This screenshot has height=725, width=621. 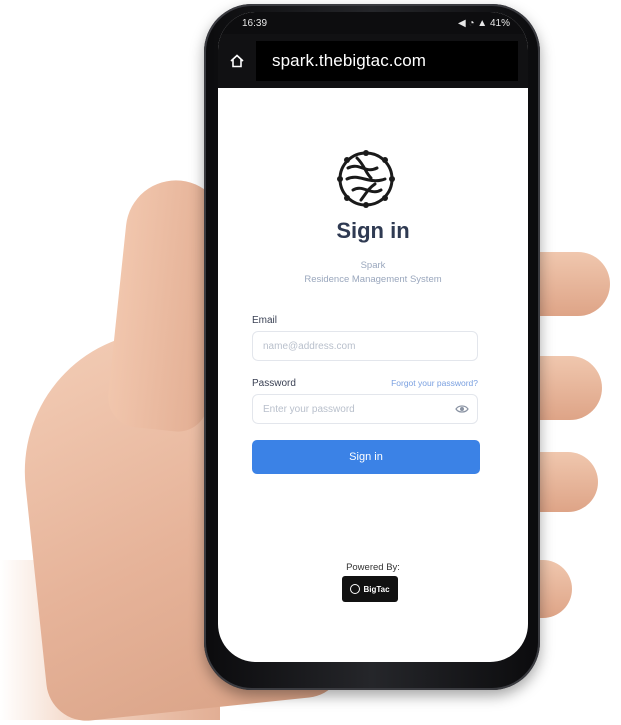 What do you see at coordinates (365, 346) in the screenshot?
I see `email-field` at bounding box center [365, 346].